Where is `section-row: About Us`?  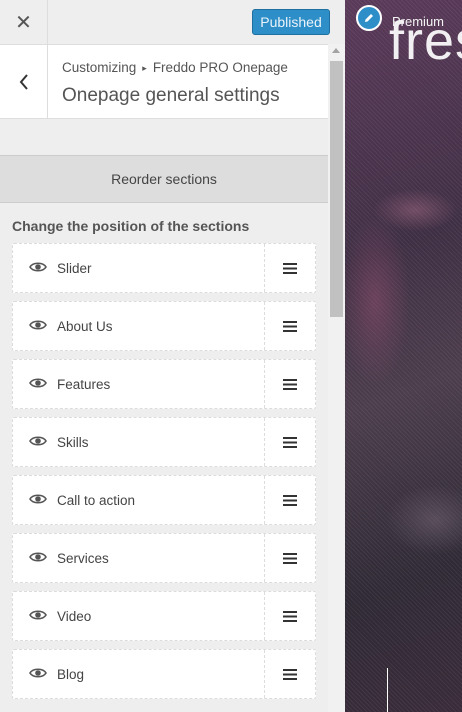
section-row: About Us is located at coordinates (164, 326).